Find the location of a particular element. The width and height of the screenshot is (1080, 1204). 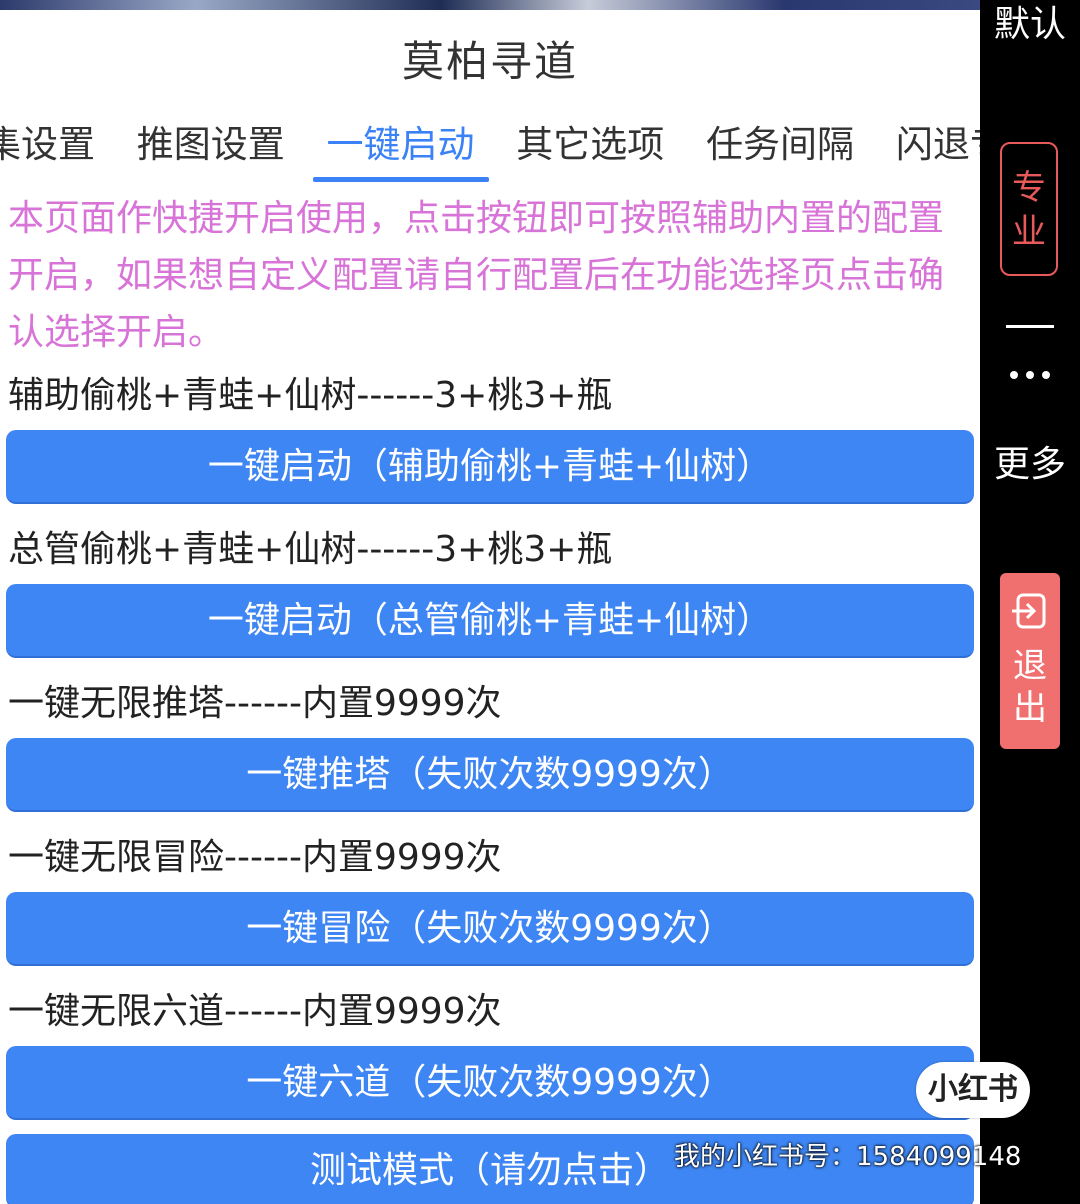

watermark-text: 我的小红书号：1584099148 is located at coordinates (848, 1157).